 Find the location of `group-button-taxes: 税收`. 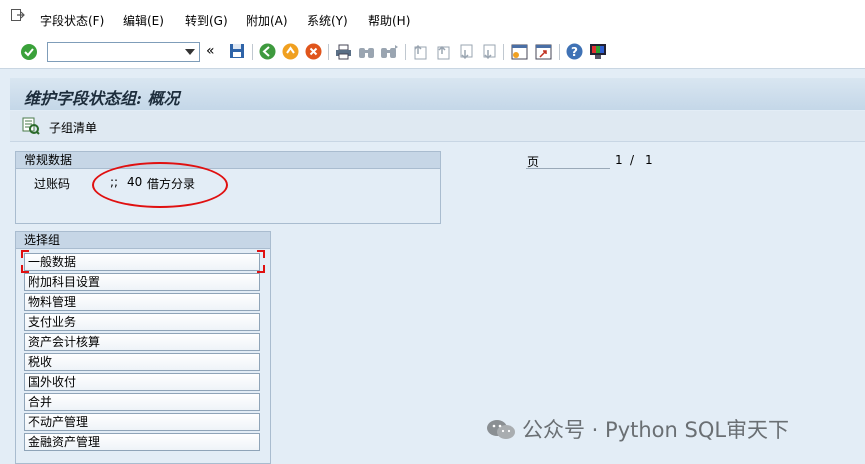

group-button-taxes: 税收 is located at coordinates (142, 362).